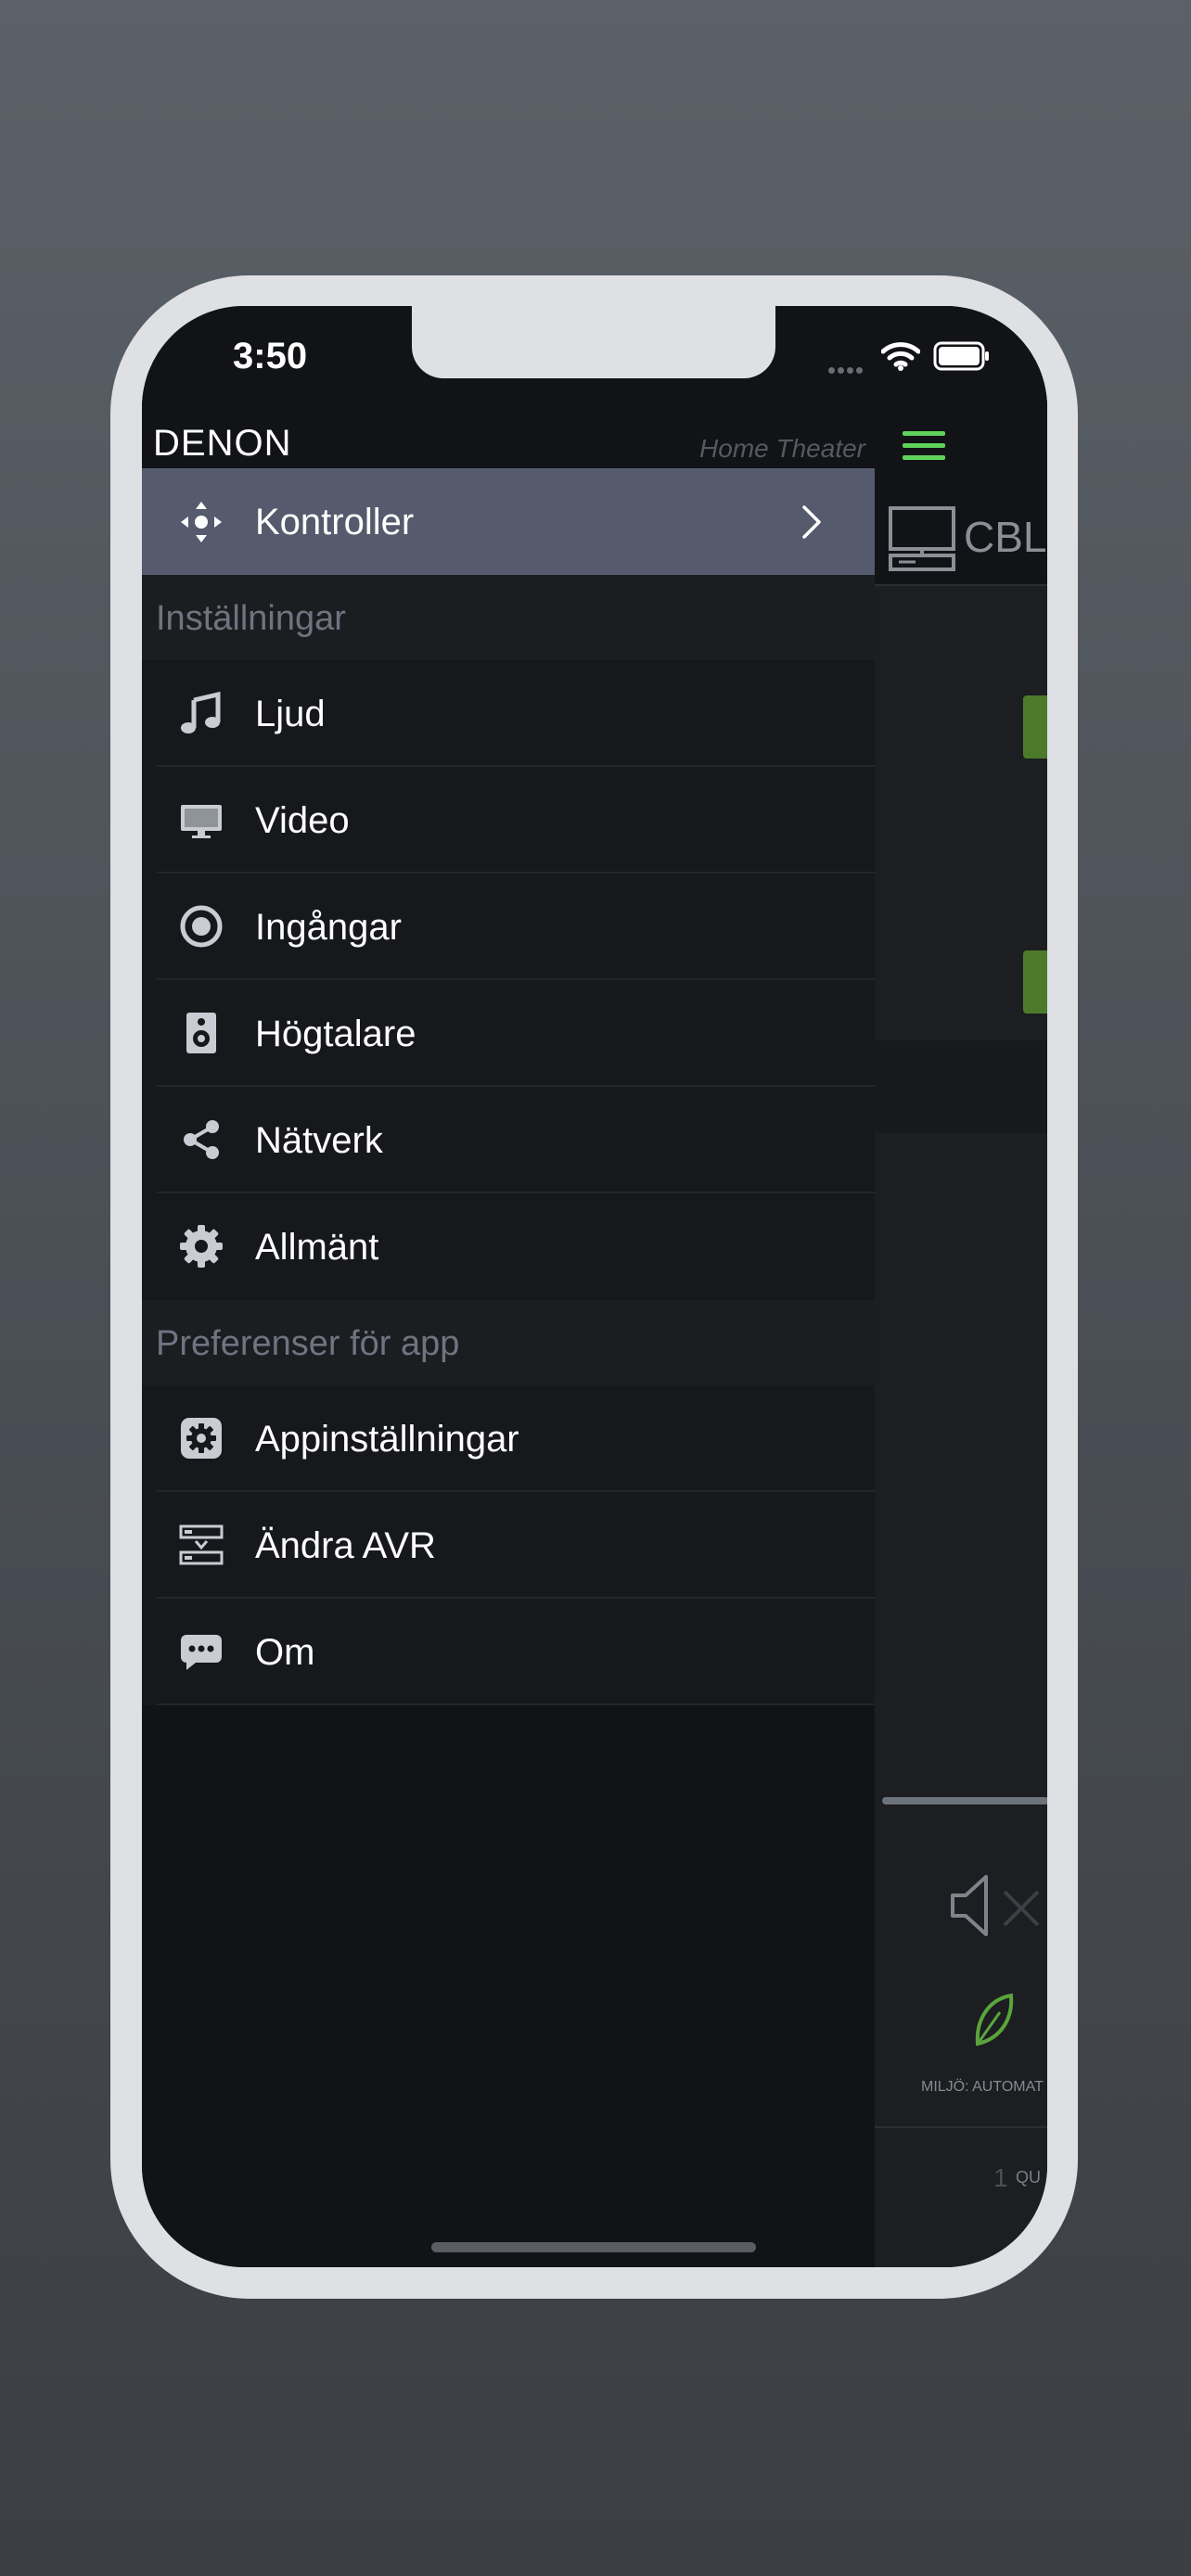 The image size is (1191, 2576). What do you see at coordinates (508, 1140) in the screenshot?
I see `menu-item-natverk: Nätverk` at bounding box center [508, 1140].